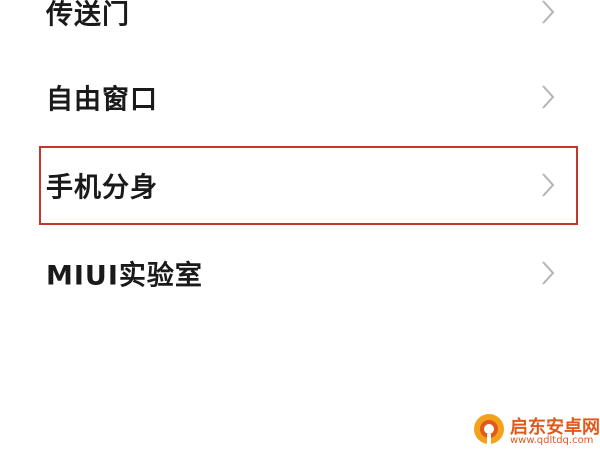 The width and height of the screenshot is (600, 450). Describe the element at coordinates (124, 276) in the screenshot. I see `menu-item-label: MIUI实验室` at that location.